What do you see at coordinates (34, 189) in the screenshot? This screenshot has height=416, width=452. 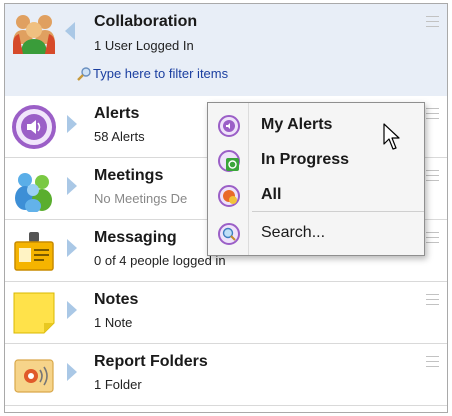 I see `people-icon` at bounding box center [34, 189].